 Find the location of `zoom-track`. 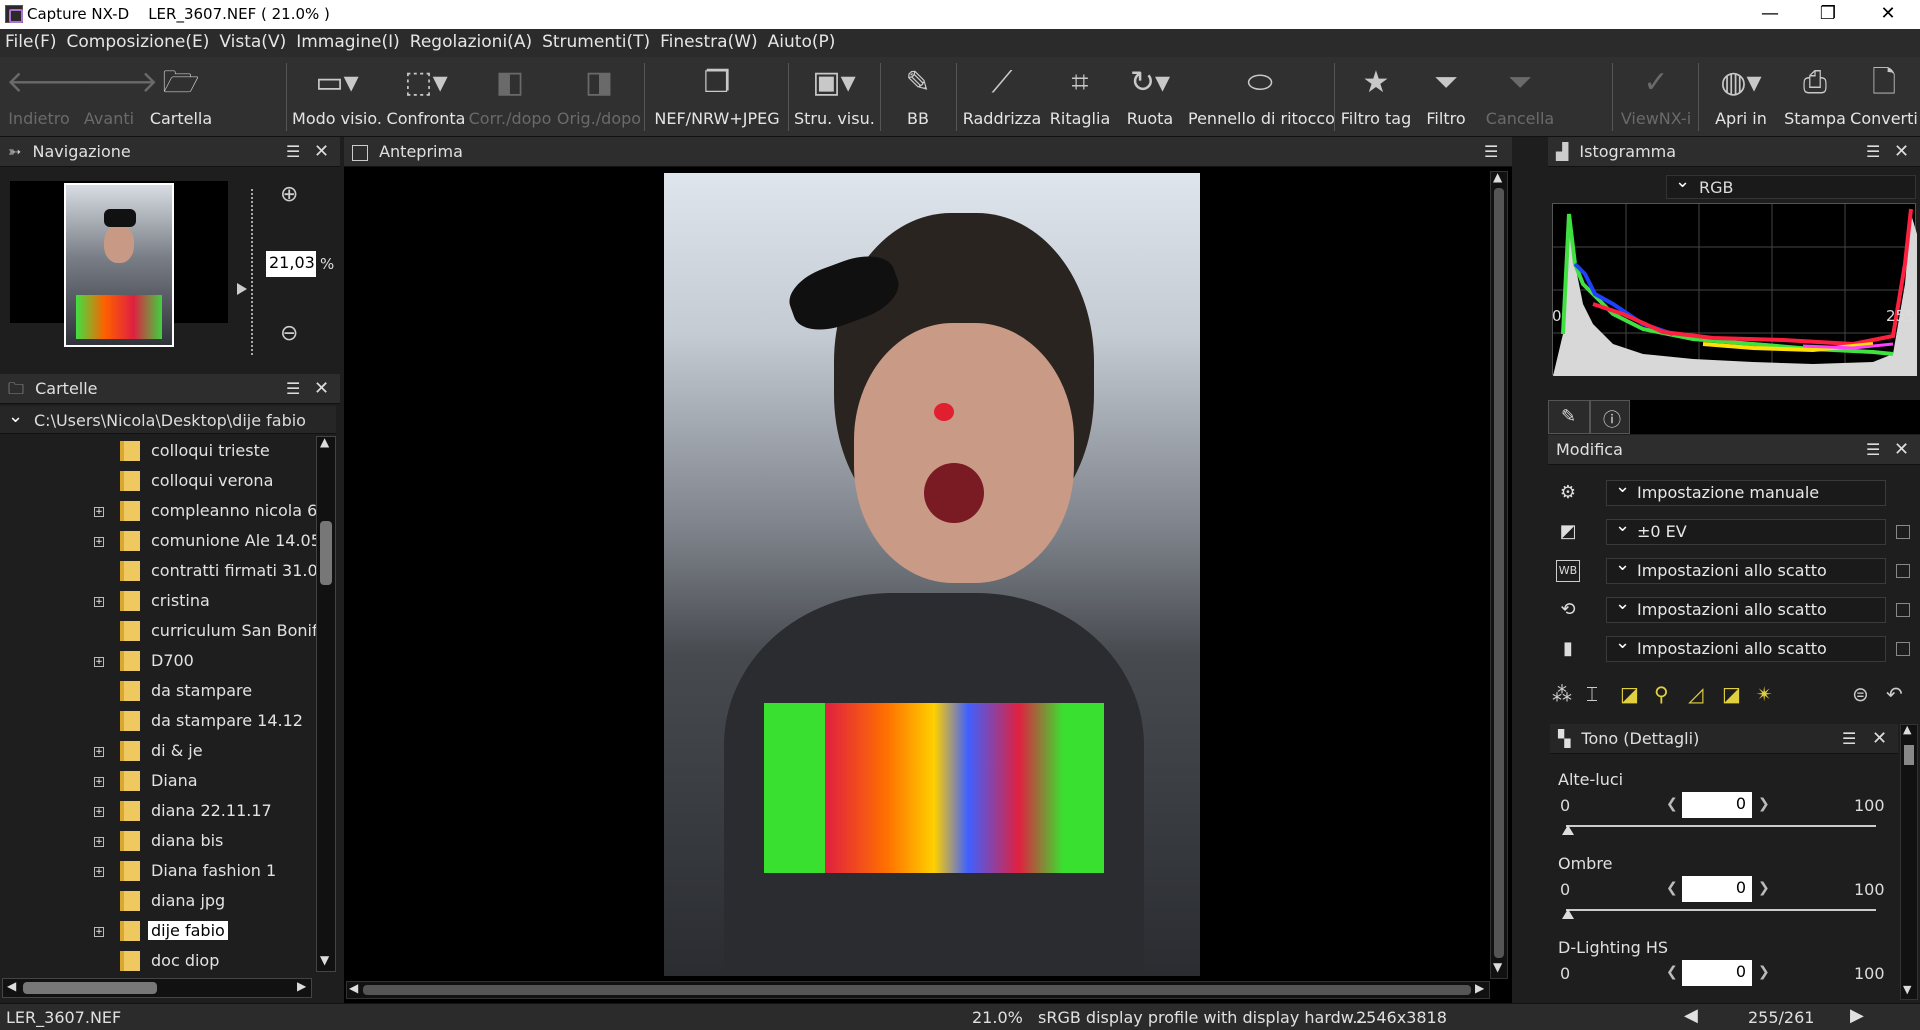

zoom-track is located at coordinates (252, 272).